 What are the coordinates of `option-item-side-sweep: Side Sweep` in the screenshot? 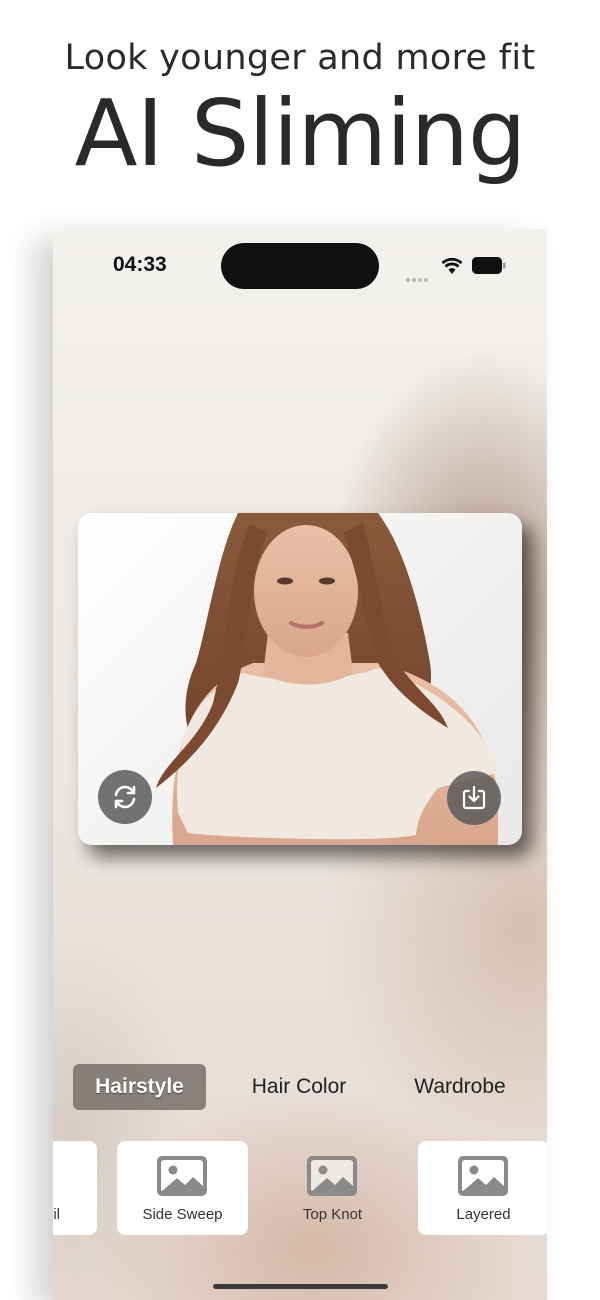 It's located at (182, 1188).